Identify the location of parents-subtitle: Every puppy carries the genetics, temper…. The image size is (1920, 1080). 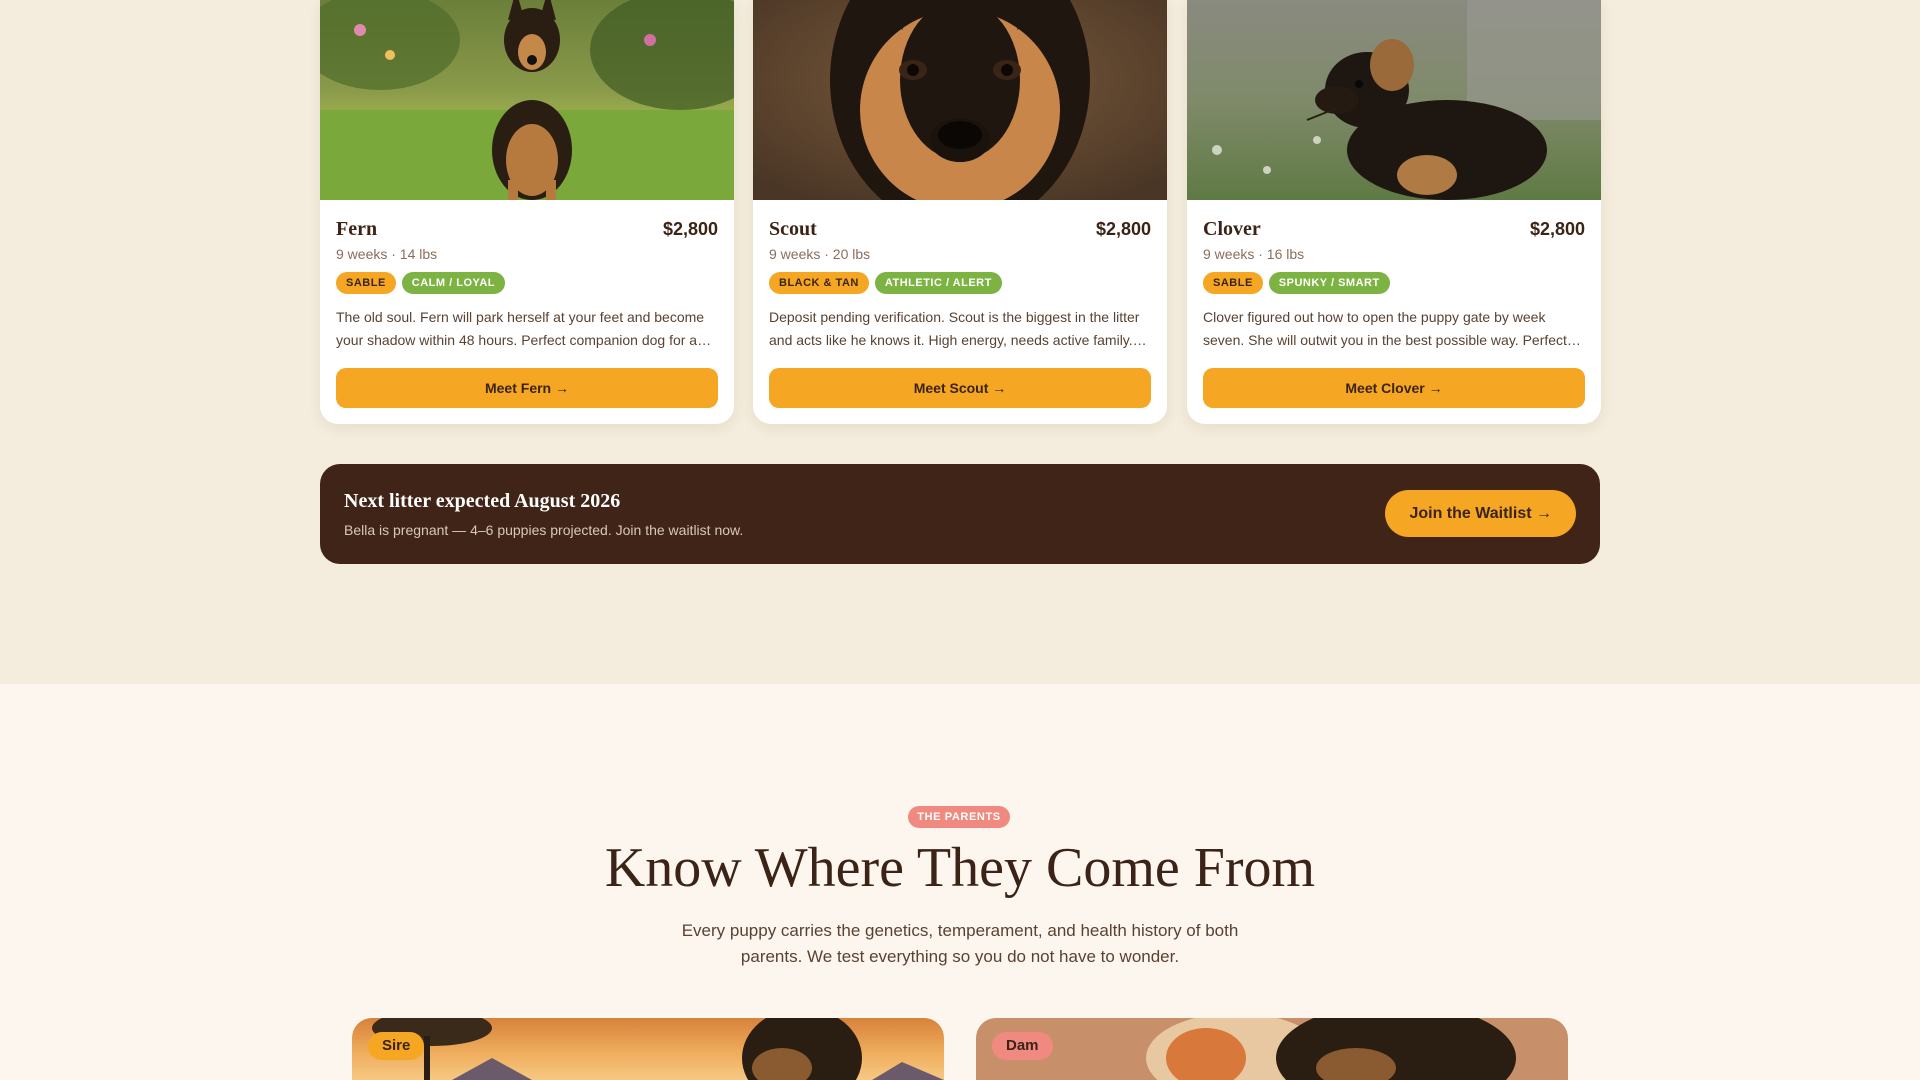
(960, 943).